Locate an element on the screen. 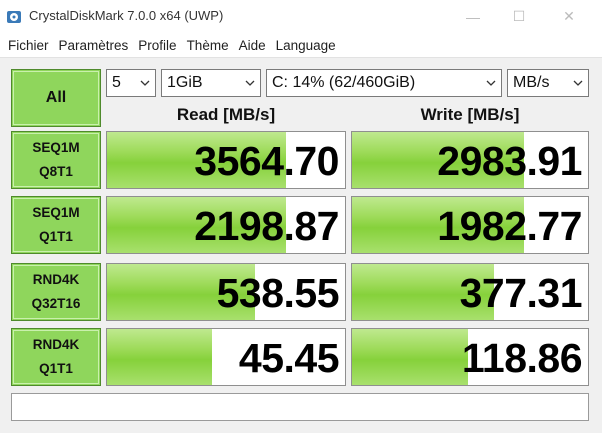 Image resolution: width=602 pixels, height=433 pixels. menu-help: Aide is located at coordinates (252, 45).